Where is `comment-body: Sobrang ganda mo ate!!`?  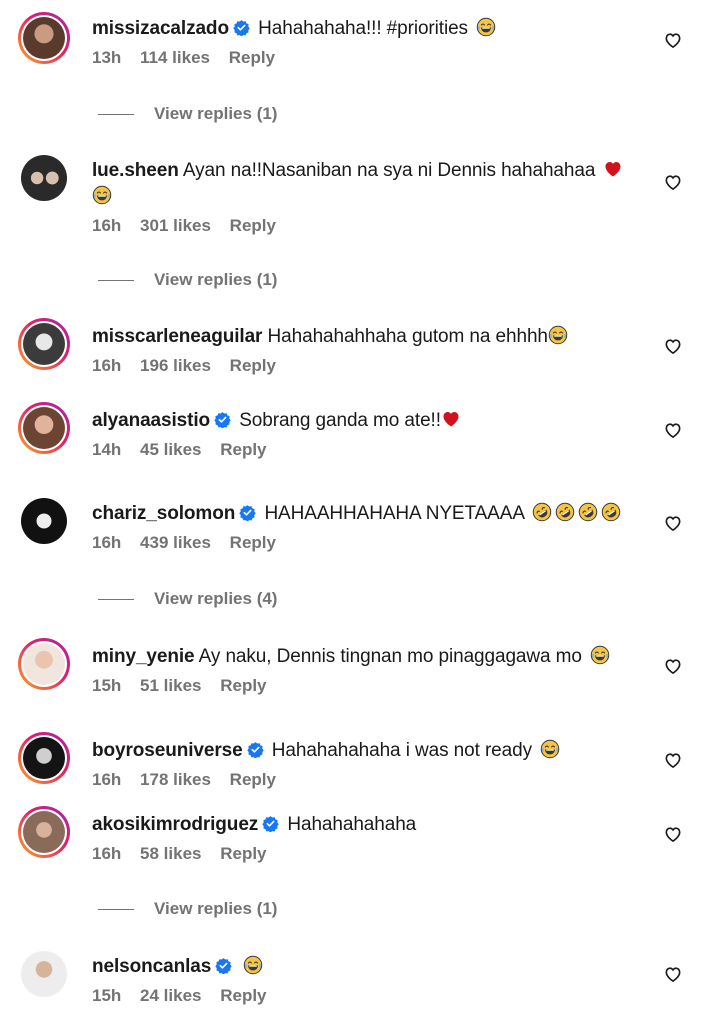 comment-body: Sobrang ganda mo ate!! is located at coordinates (340, 420).